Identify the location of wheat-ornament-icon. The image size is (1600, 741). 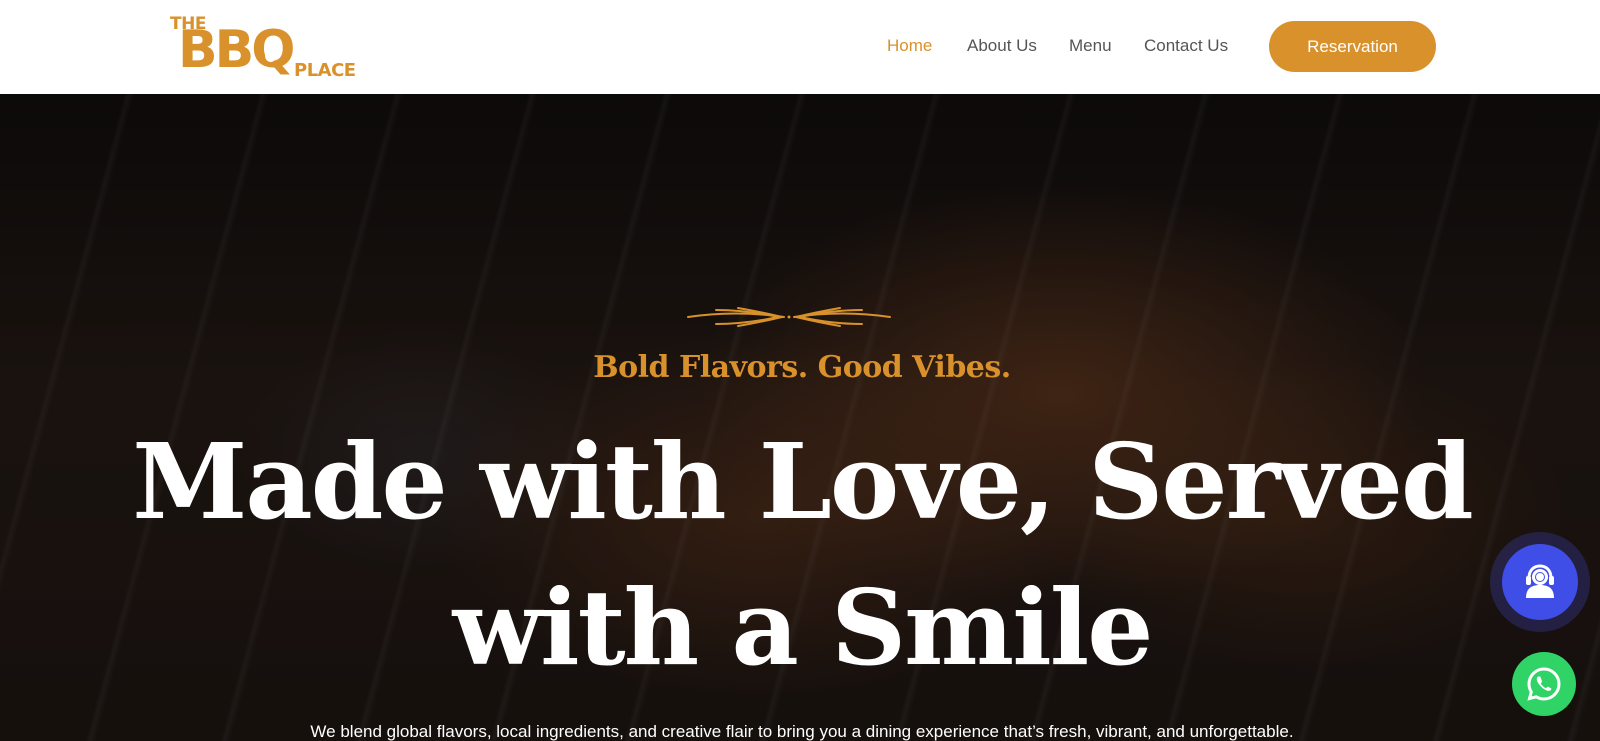
(789, 317).